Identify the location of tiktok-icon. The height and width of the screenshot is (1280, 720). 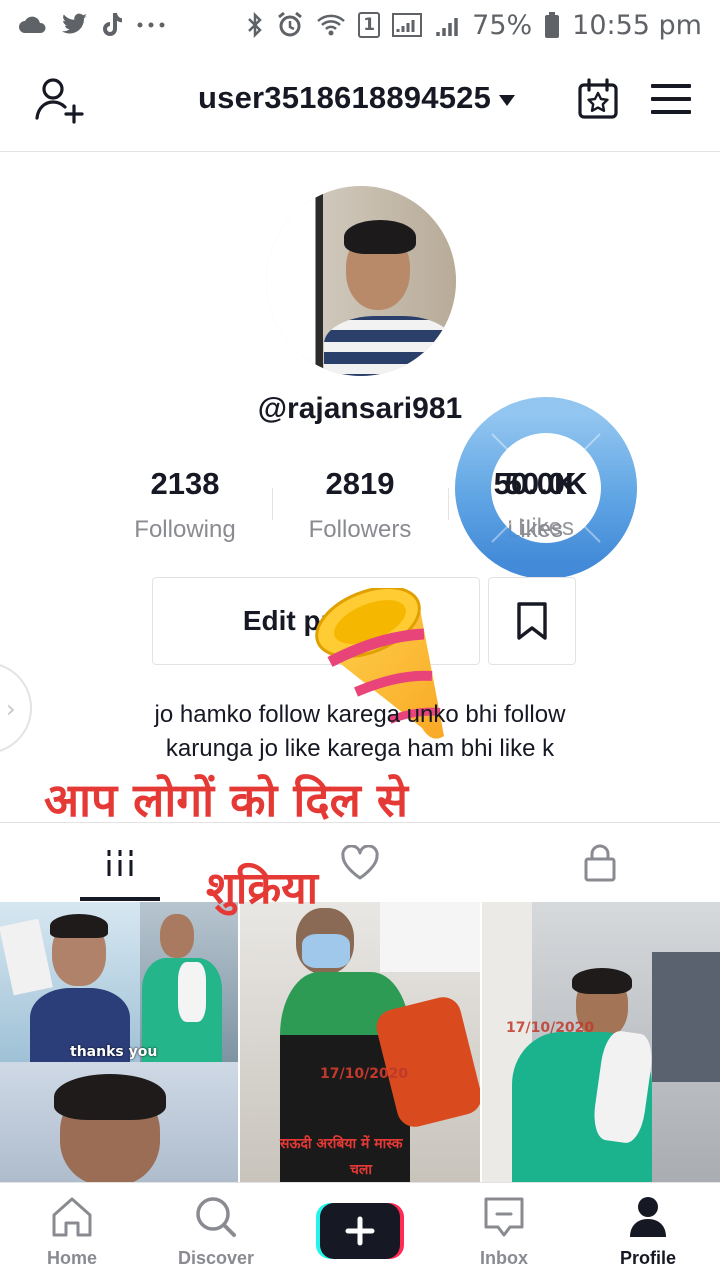
(112, 25).